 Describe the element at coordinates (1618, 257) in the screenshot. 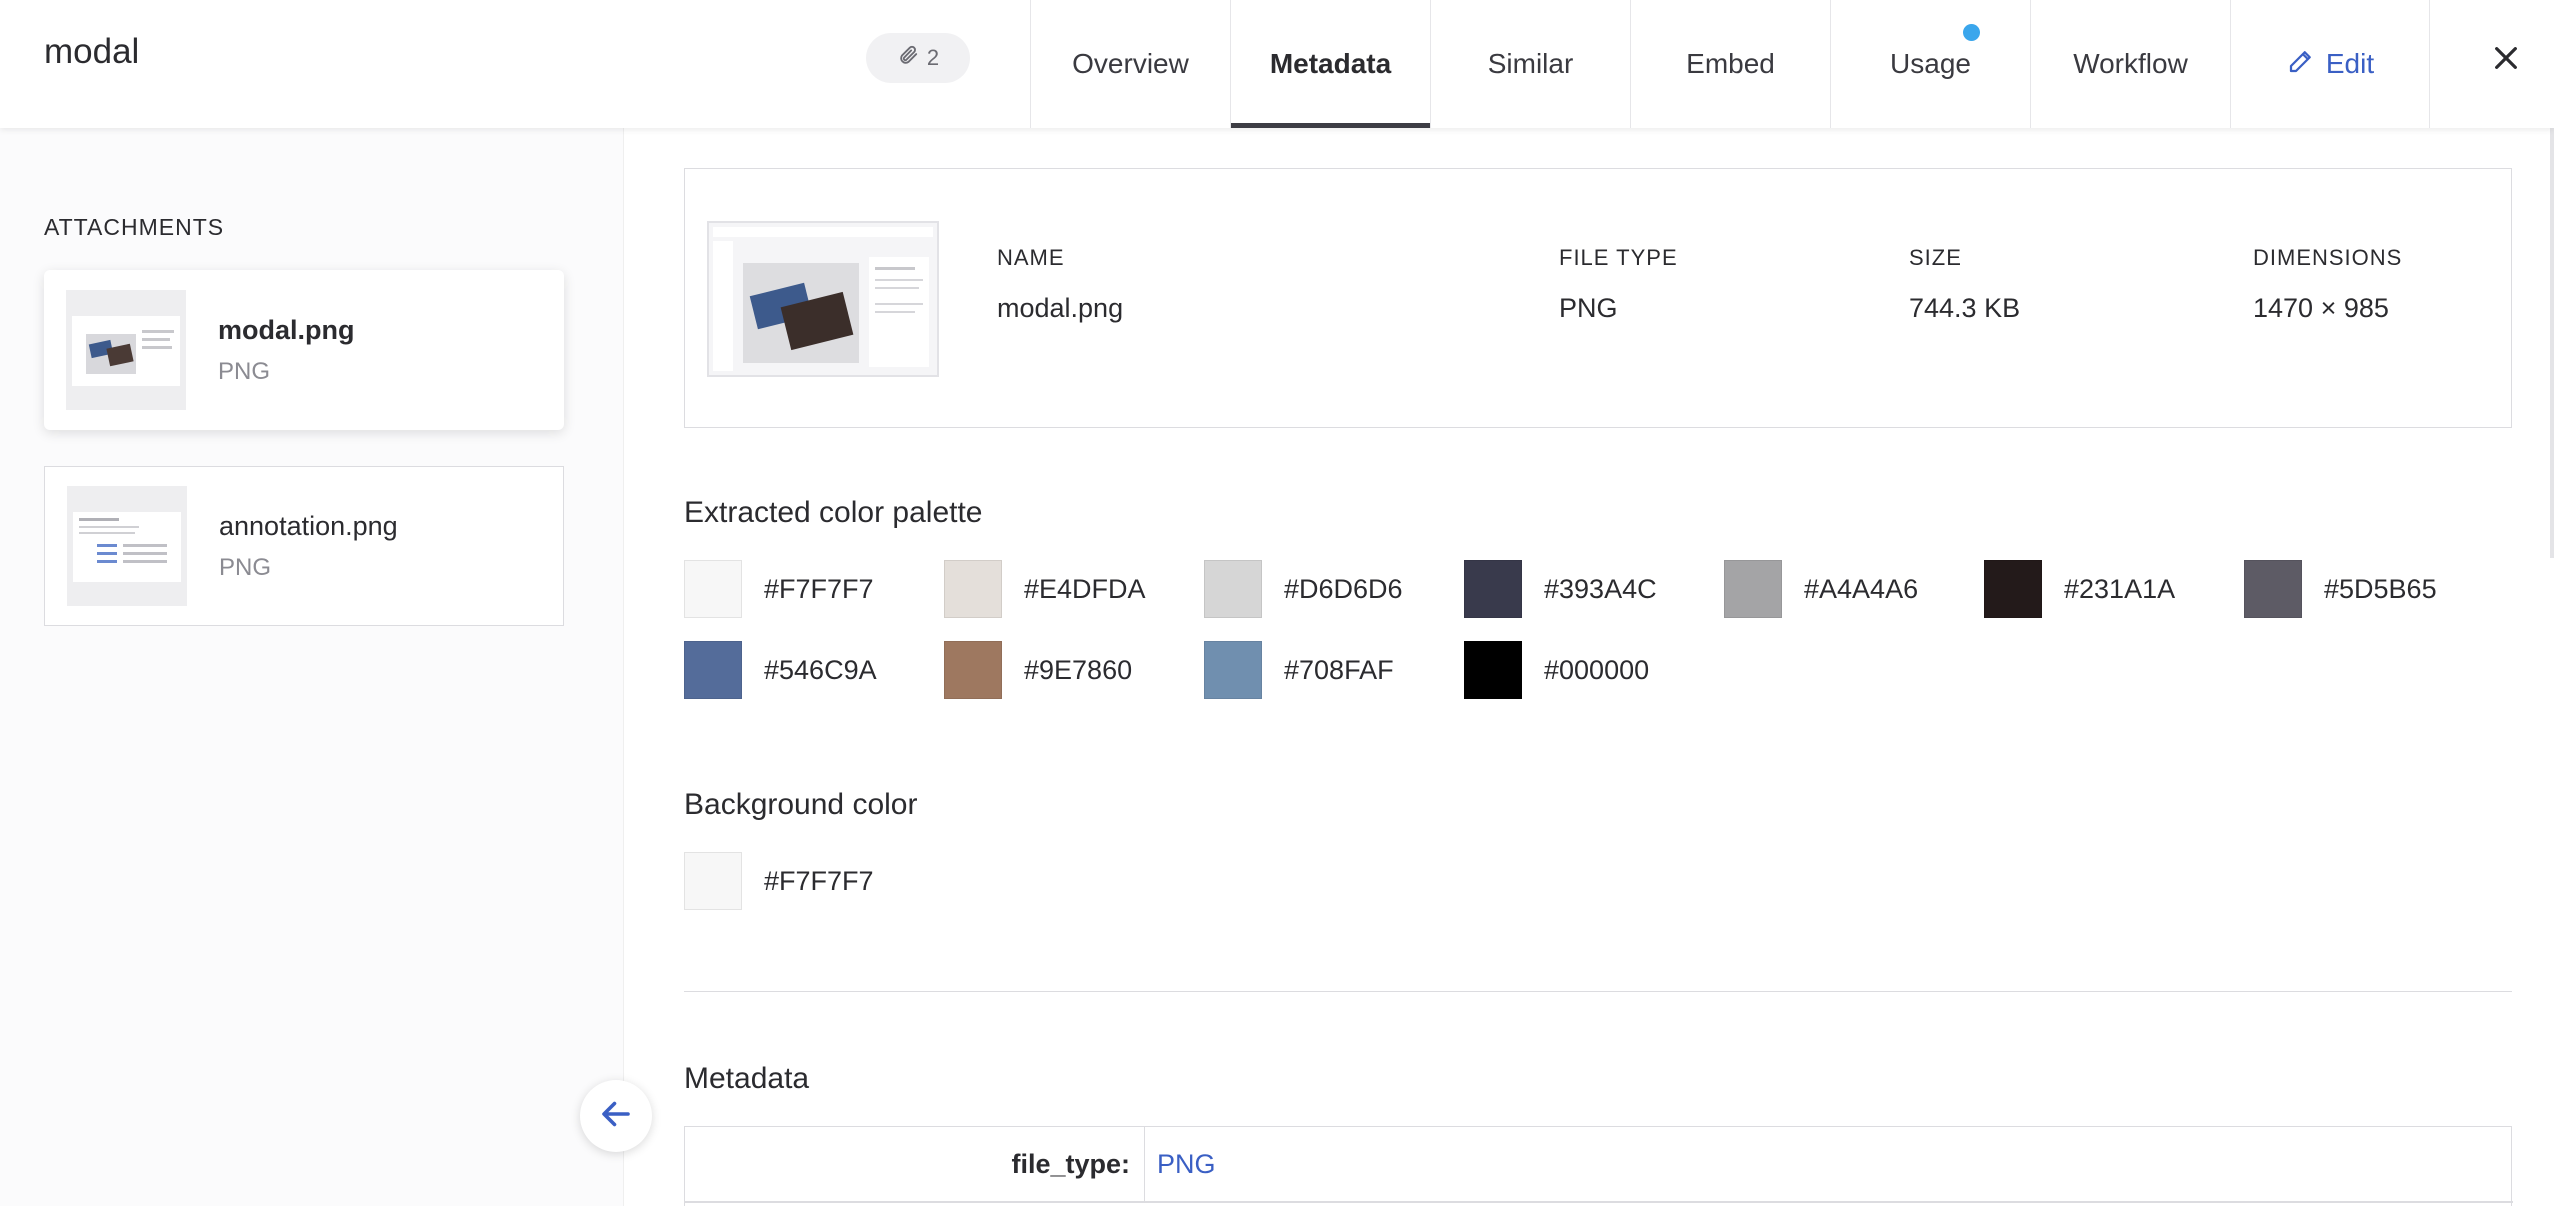

I see `file-type-label: FILE TYPE` at that location.